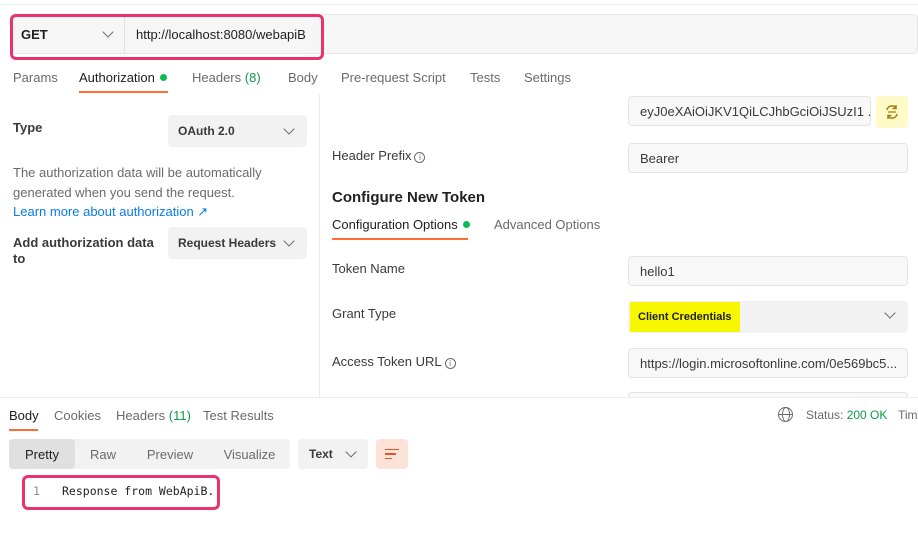  What do you see at coordinates (252, 77) in the screenshot?
I see `tab-count: (8)` at bounding box center [252, 77].